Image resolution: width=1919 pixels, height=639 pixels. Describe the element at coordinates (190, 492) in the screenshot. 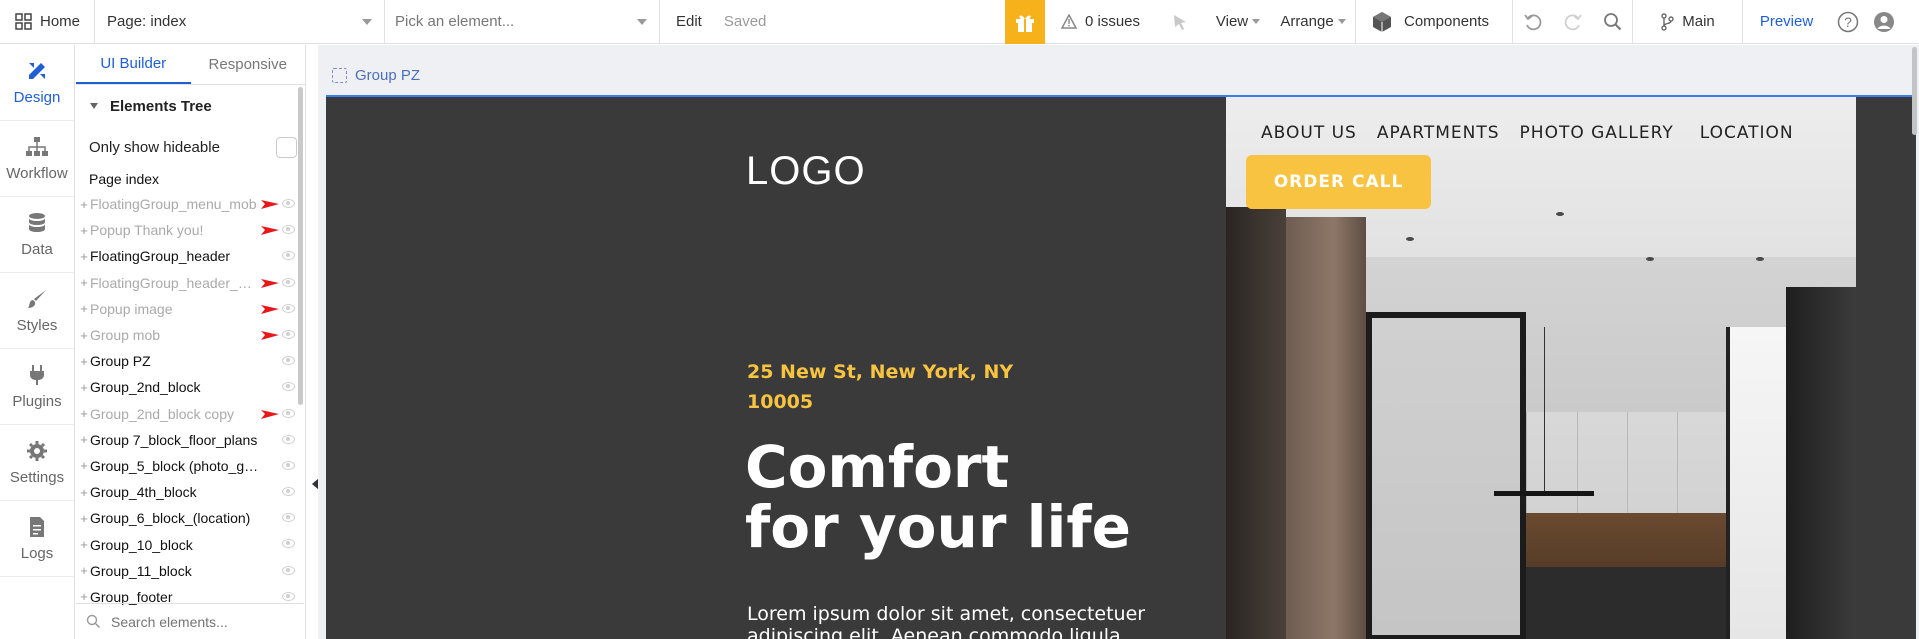

I see `tree-item: + Group_4th_block` at that location.